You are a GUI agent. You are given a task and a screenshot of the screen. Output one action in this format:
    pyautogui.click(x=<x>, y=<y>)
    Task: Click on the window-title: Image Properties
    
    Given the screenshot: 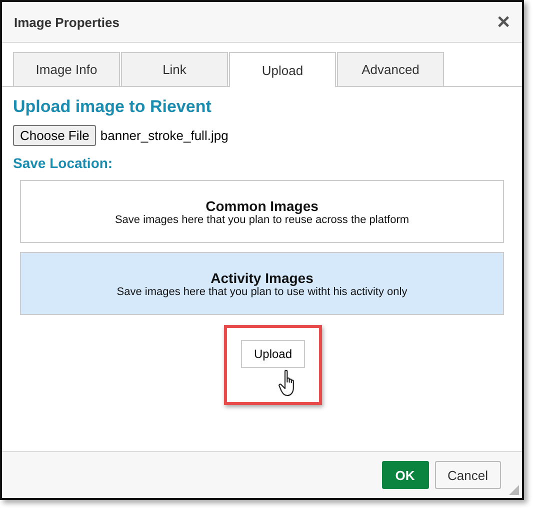 What is the action you would take?
    pyautogui.click(x=67, y=22)
    